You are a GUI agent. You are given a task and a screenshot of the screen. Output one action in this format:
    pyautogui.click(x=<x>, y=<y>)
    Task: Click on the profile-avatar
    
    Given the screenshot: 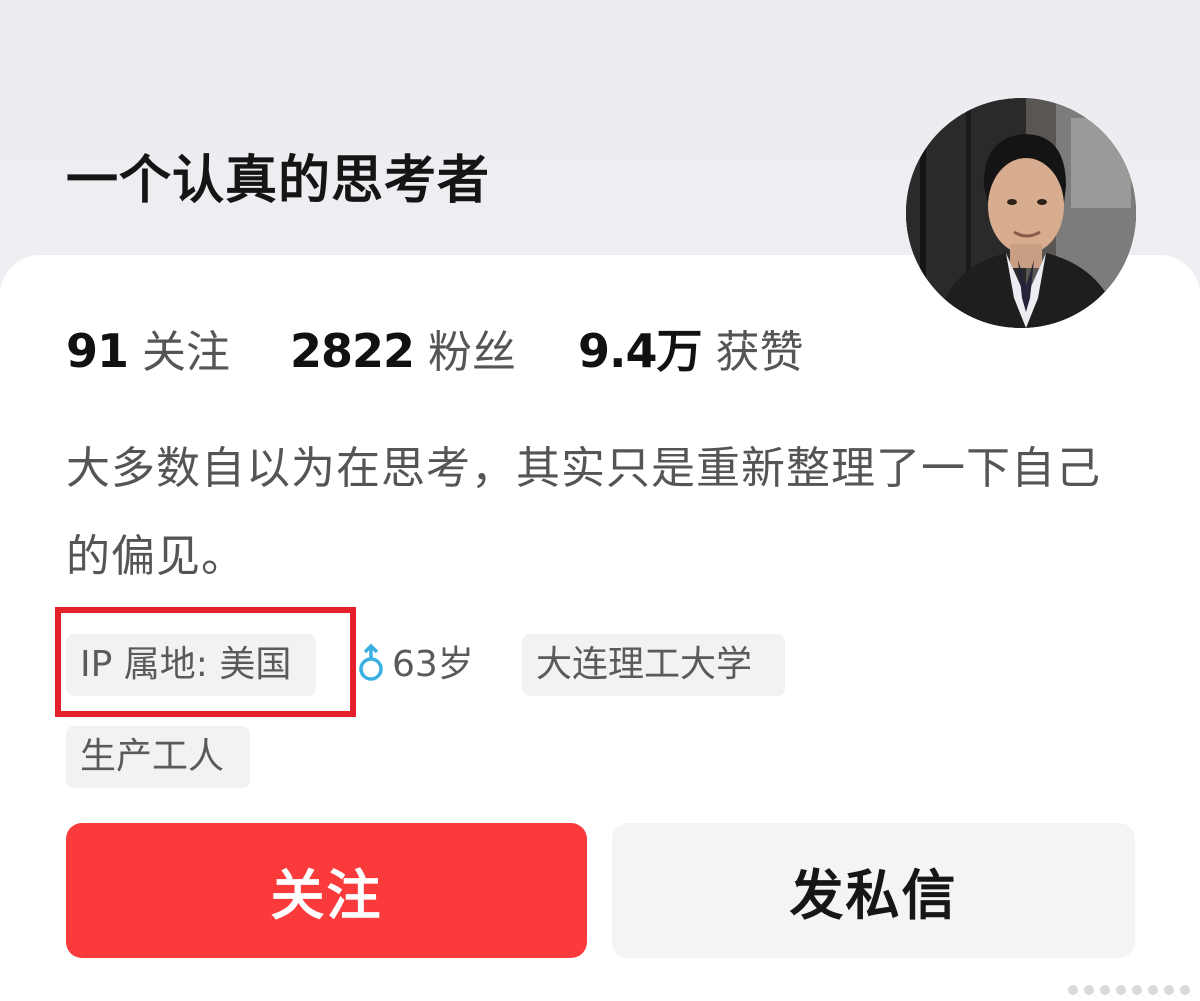 What is the action you would take?
    pyautogui.click(x=1021, y=213)
    